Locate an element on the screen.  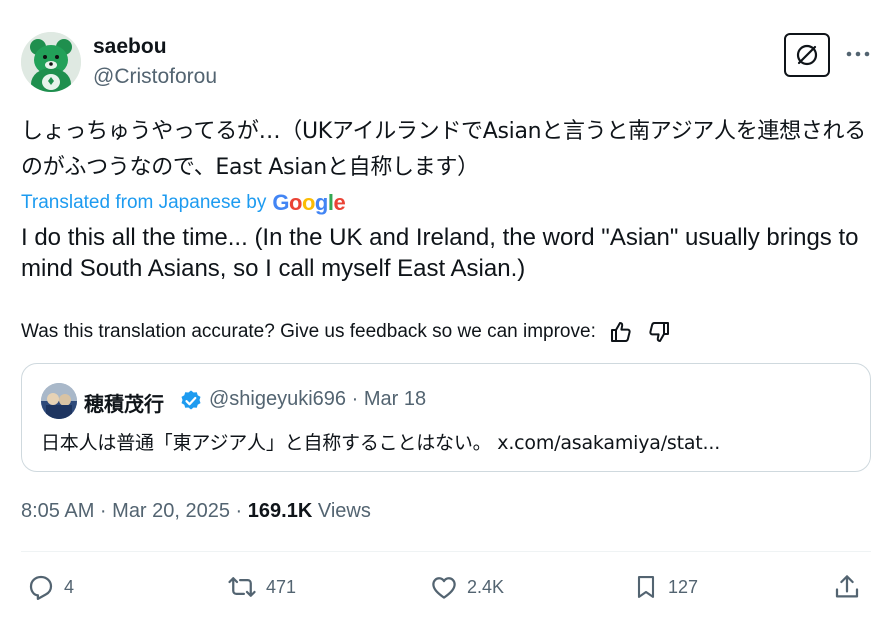
repost-count: 471 is located at coordinates (281, 586).